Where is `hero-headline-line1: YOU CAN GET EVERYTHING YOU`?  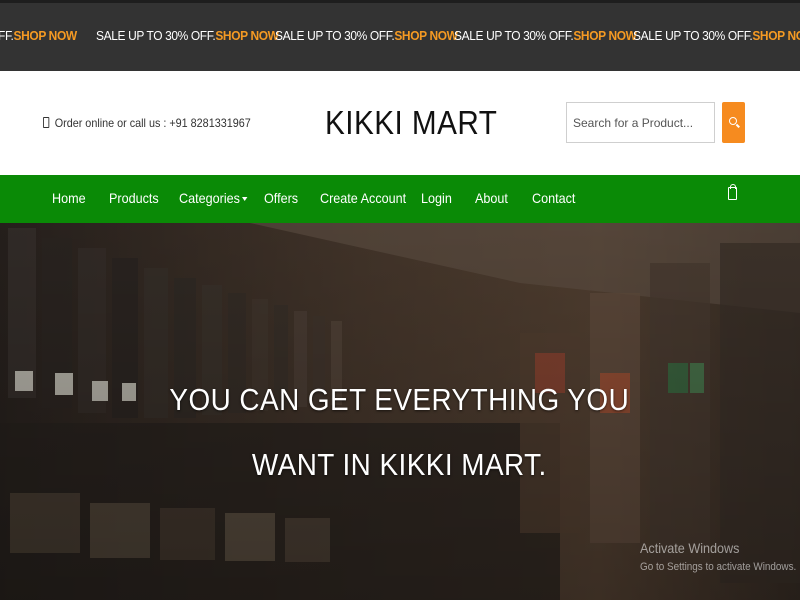 hero-headline-line1: YOU CAN GET EVERYTHING YOU is located at coordinates (399, 399).